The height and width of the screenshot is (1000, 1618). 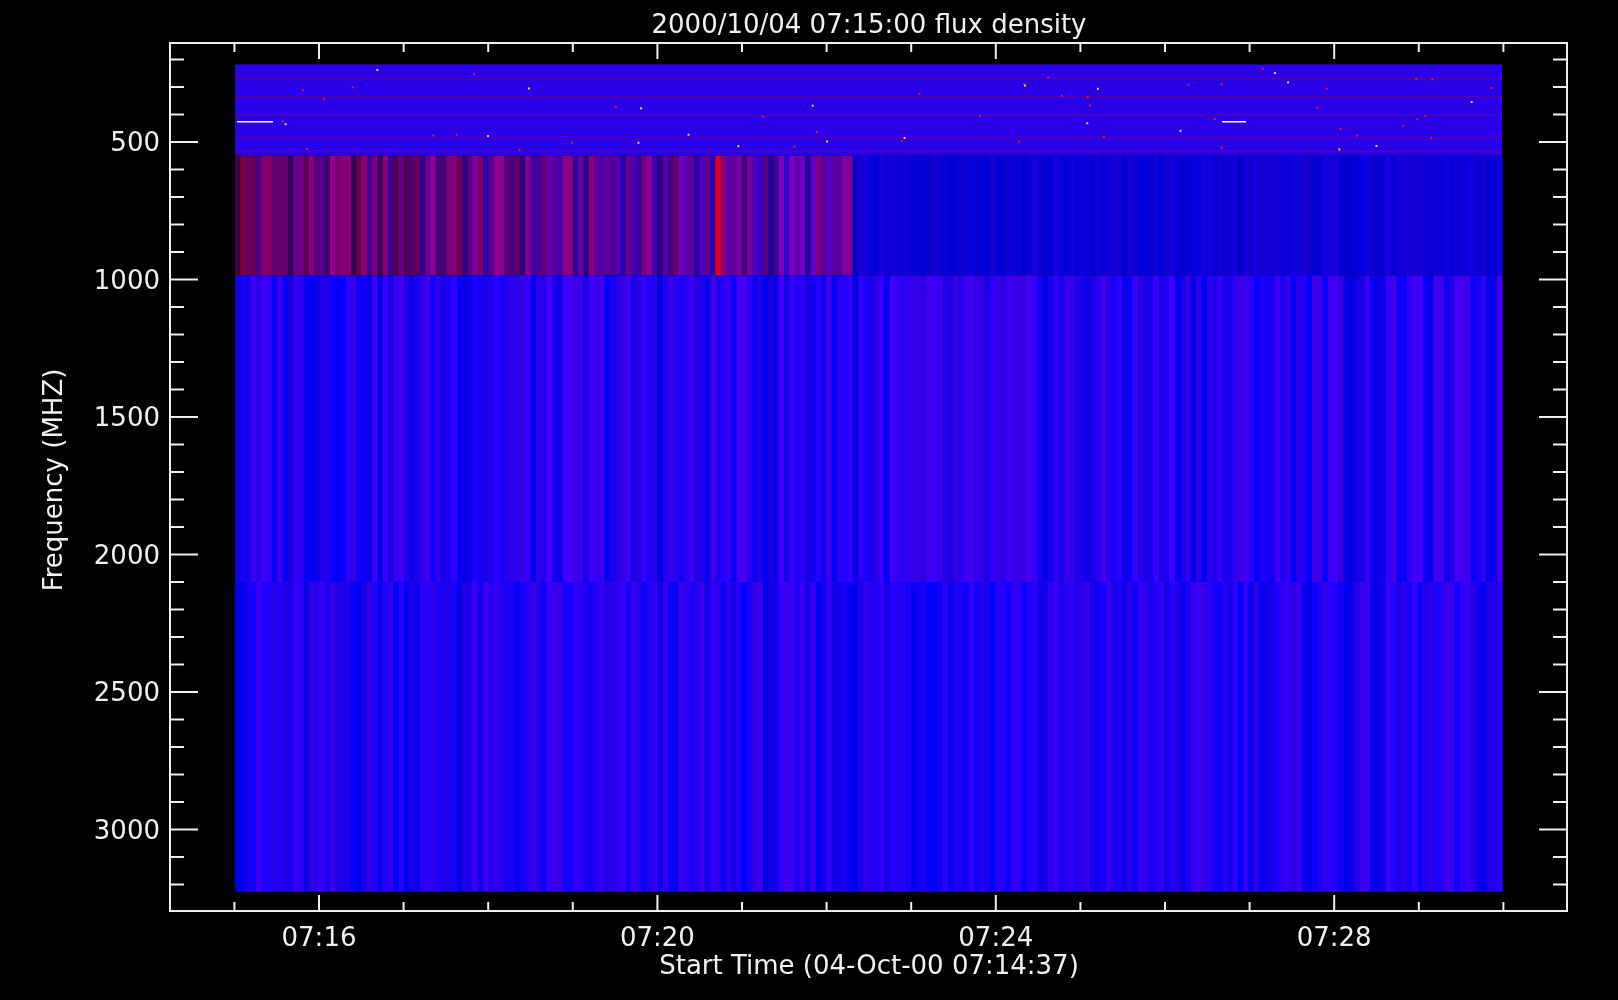 I want to click on x-tick-label: 07:28, so click(x=1334, y=937).